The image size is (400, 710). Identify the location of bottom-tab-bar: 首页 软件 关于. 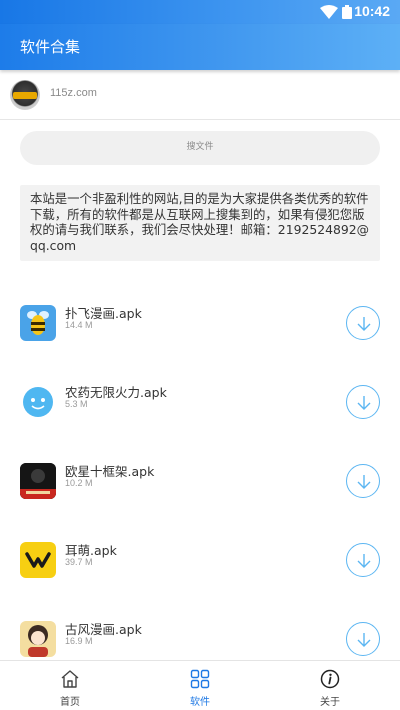
(200, 685).